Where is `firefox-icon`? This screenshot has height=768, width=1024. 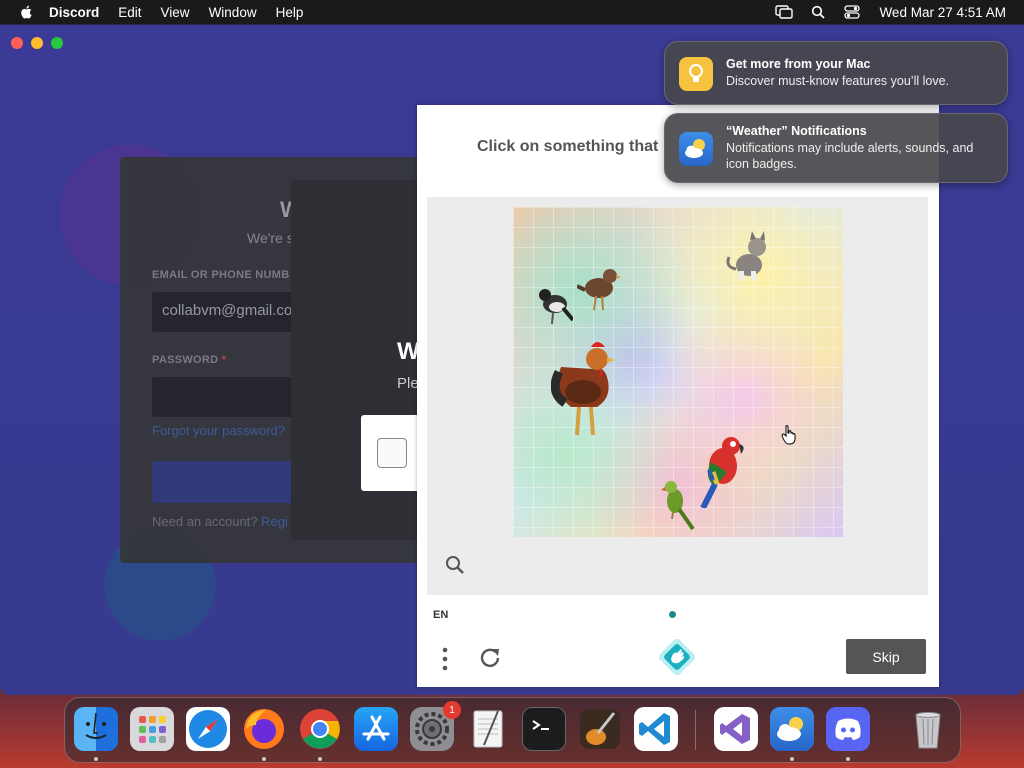 firefox-icon is located at coordinates (264, 729).